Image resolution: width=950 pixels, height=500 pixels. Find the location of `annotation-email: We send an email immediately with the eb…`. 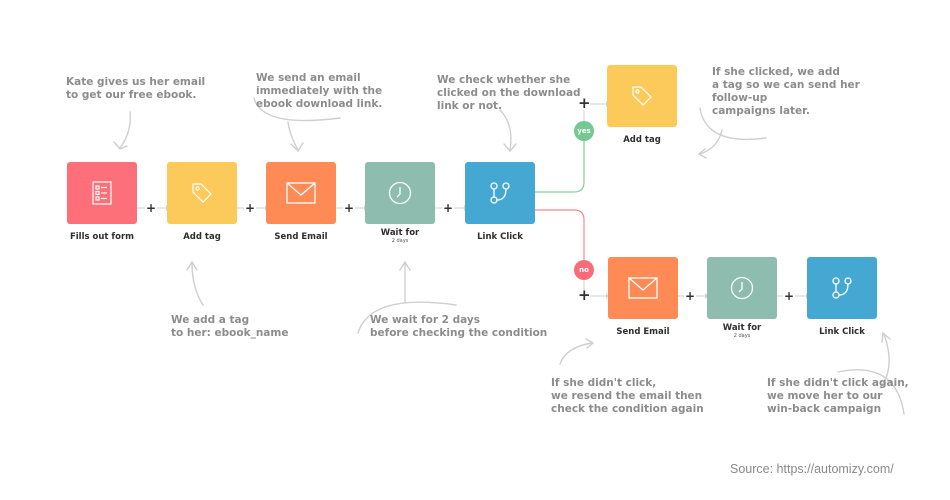

annotation-email: We send an email immediately with the eb… is located at coordinates (319, 91).